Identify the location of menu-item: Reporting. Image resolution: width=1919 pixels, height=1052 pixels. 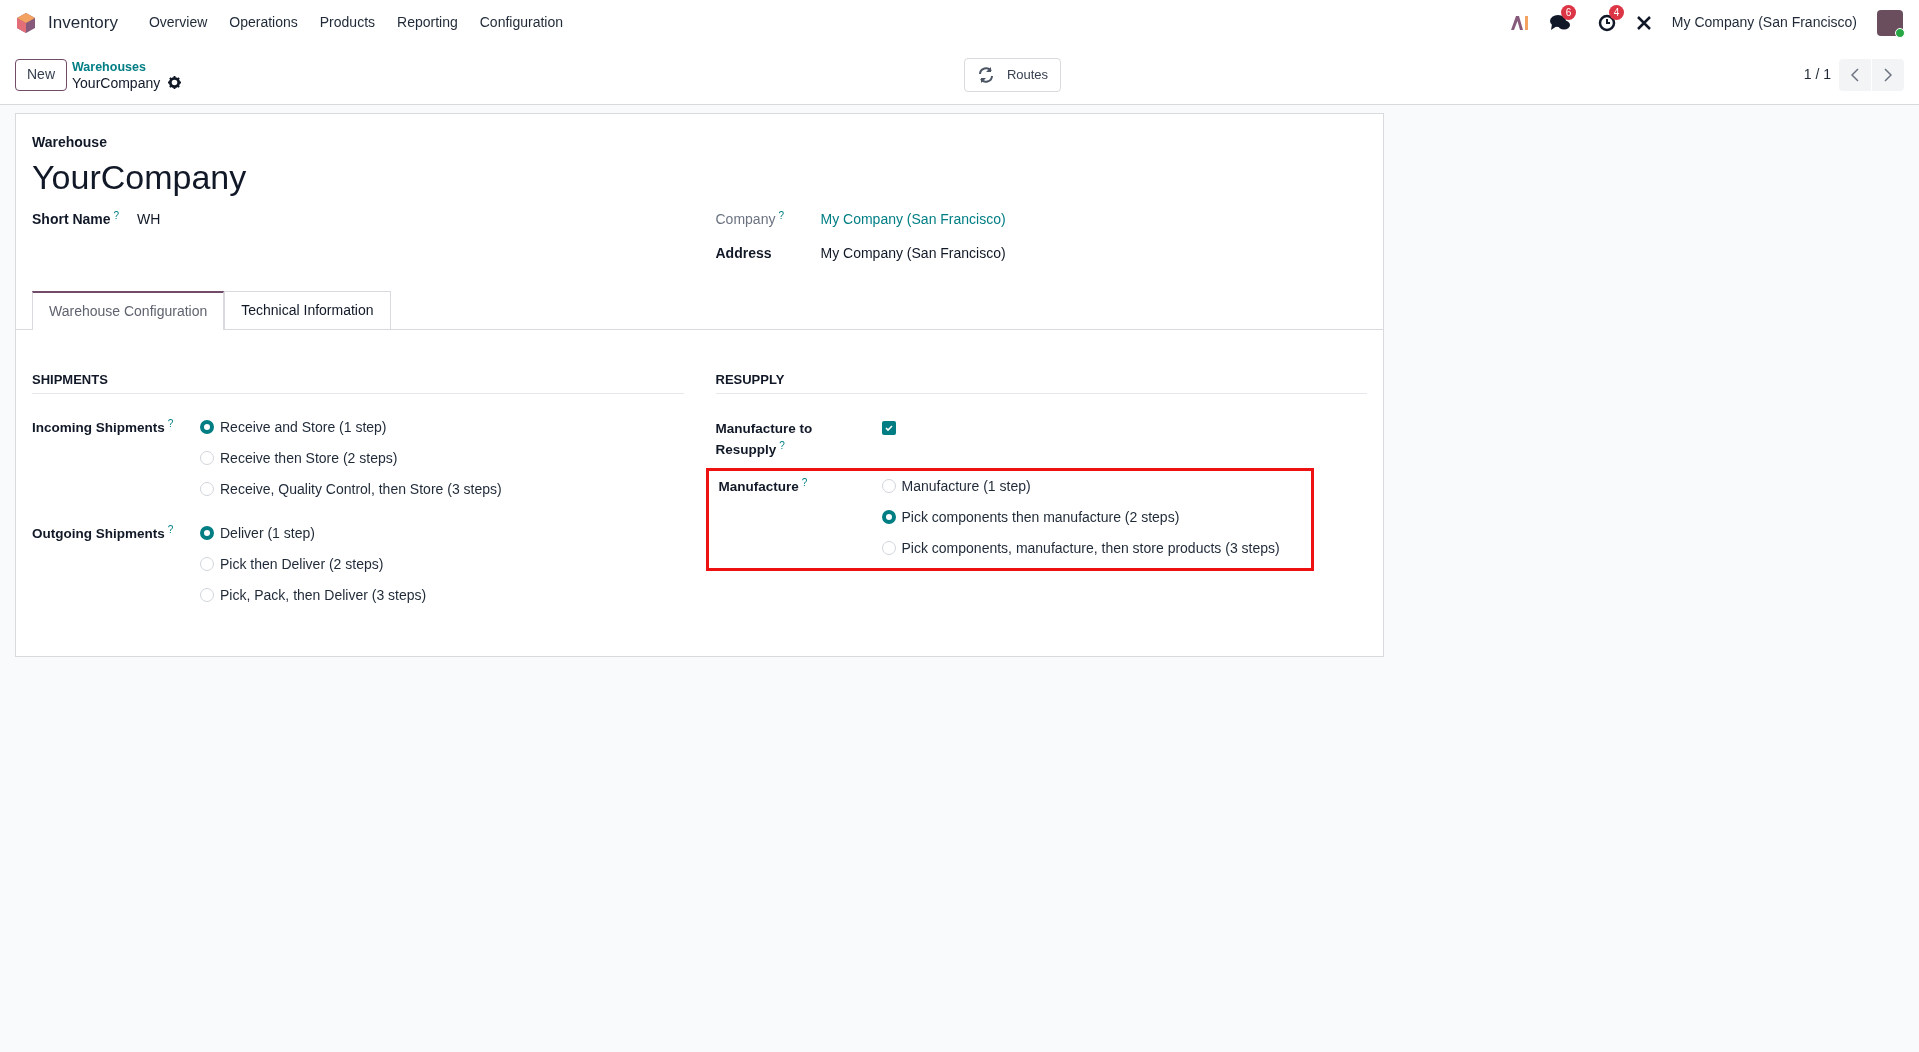
(427, 22).